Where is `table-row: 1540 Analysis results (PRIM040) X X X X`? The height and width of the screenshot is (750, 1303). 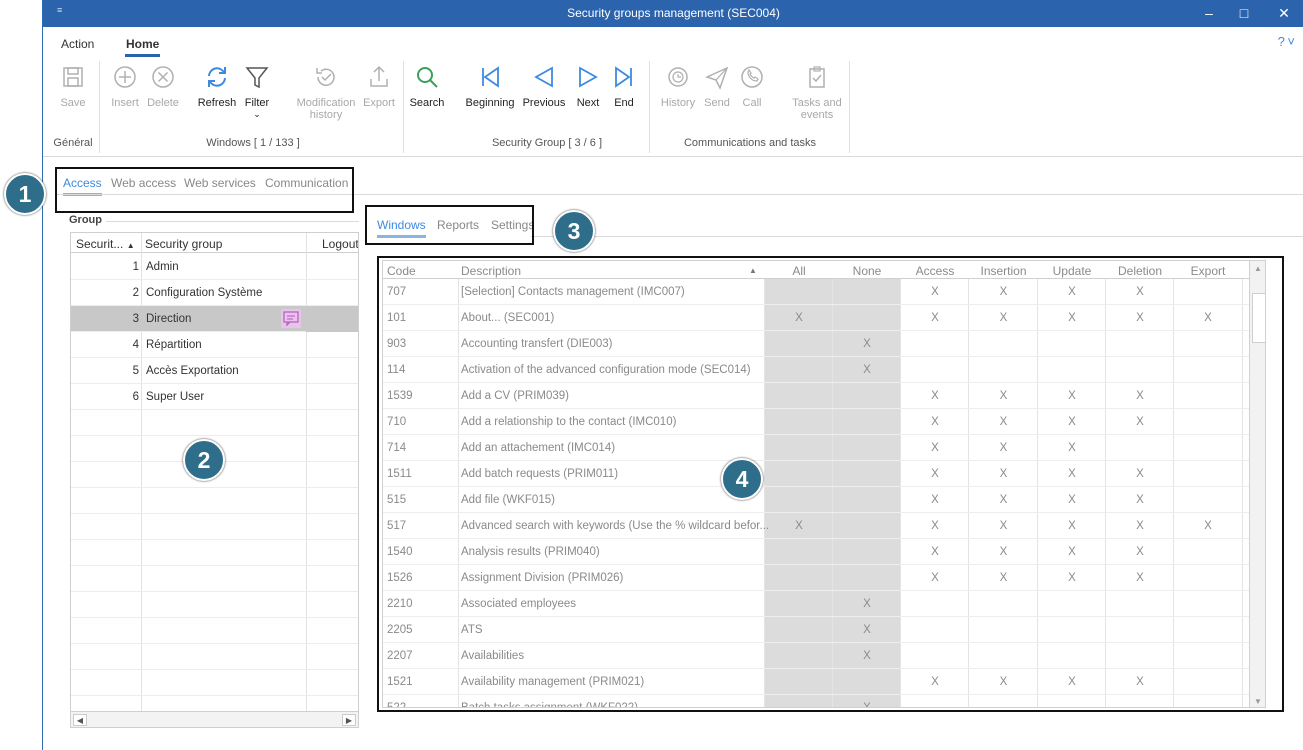 table-row: 1540 Analysis results (PRIM040) X X X X is located at coordinates (824, 552).